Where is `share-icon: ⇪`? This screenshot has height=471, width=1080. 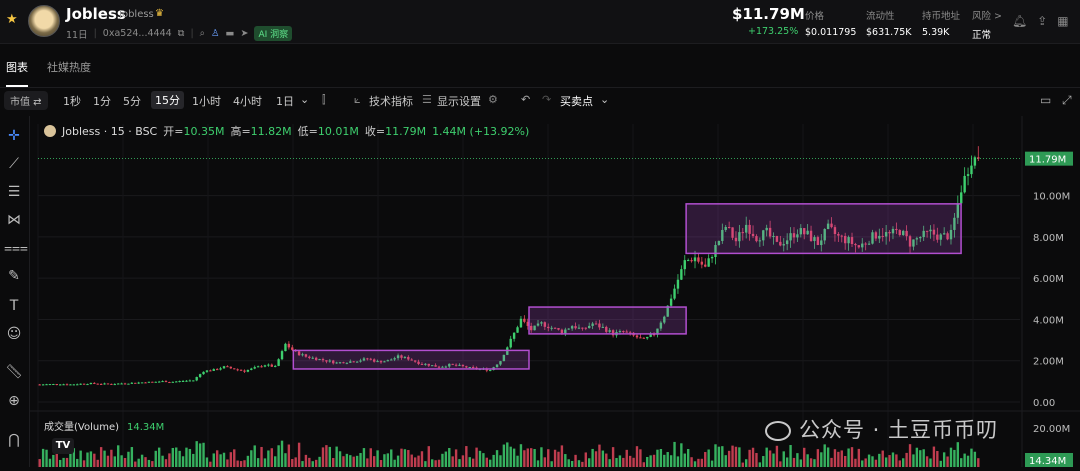
share-icon: ⇪ is located at coordinates (1042, 21).